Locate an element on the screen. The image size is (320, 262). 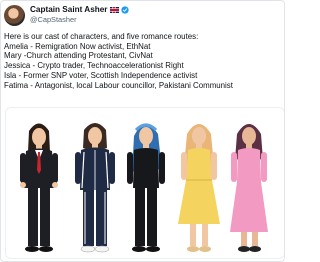
character-fatima is located at coordinates (249, 188).